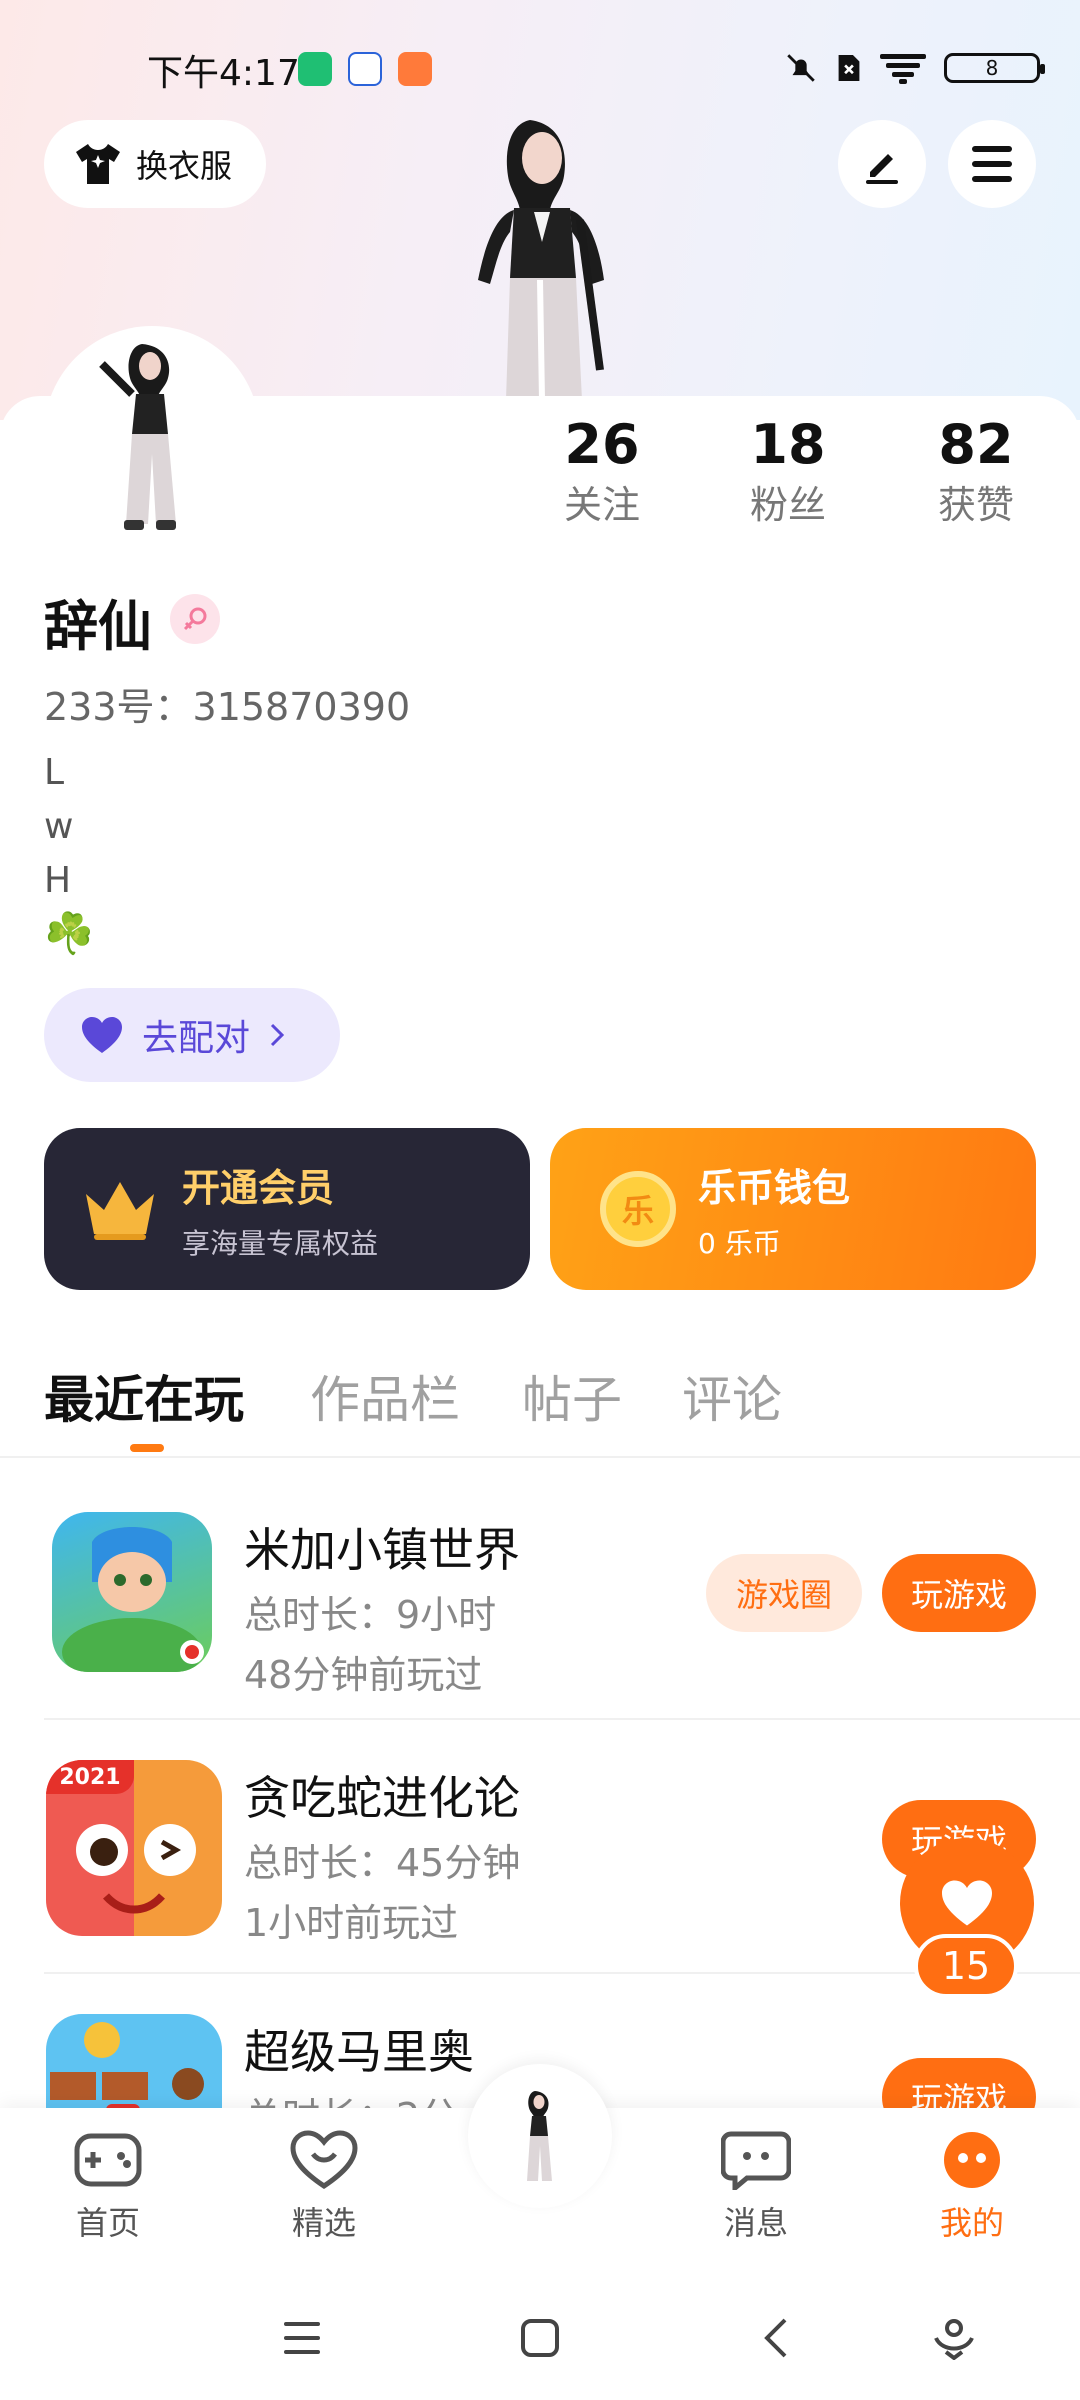  Describe the element at coordinates (732, 1396) in the screenshot. I see `tab-comments: 评论` at that location.